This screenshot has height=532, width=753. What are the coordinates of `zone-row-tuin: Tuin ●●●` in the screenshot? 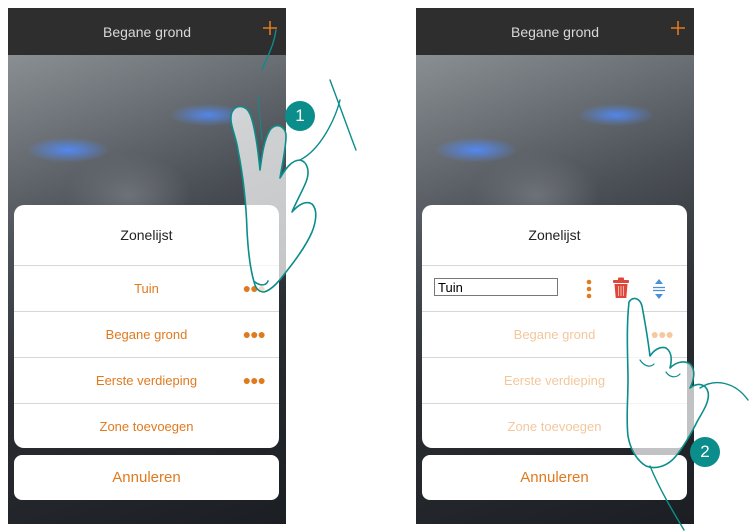 It's located at (146, 288).